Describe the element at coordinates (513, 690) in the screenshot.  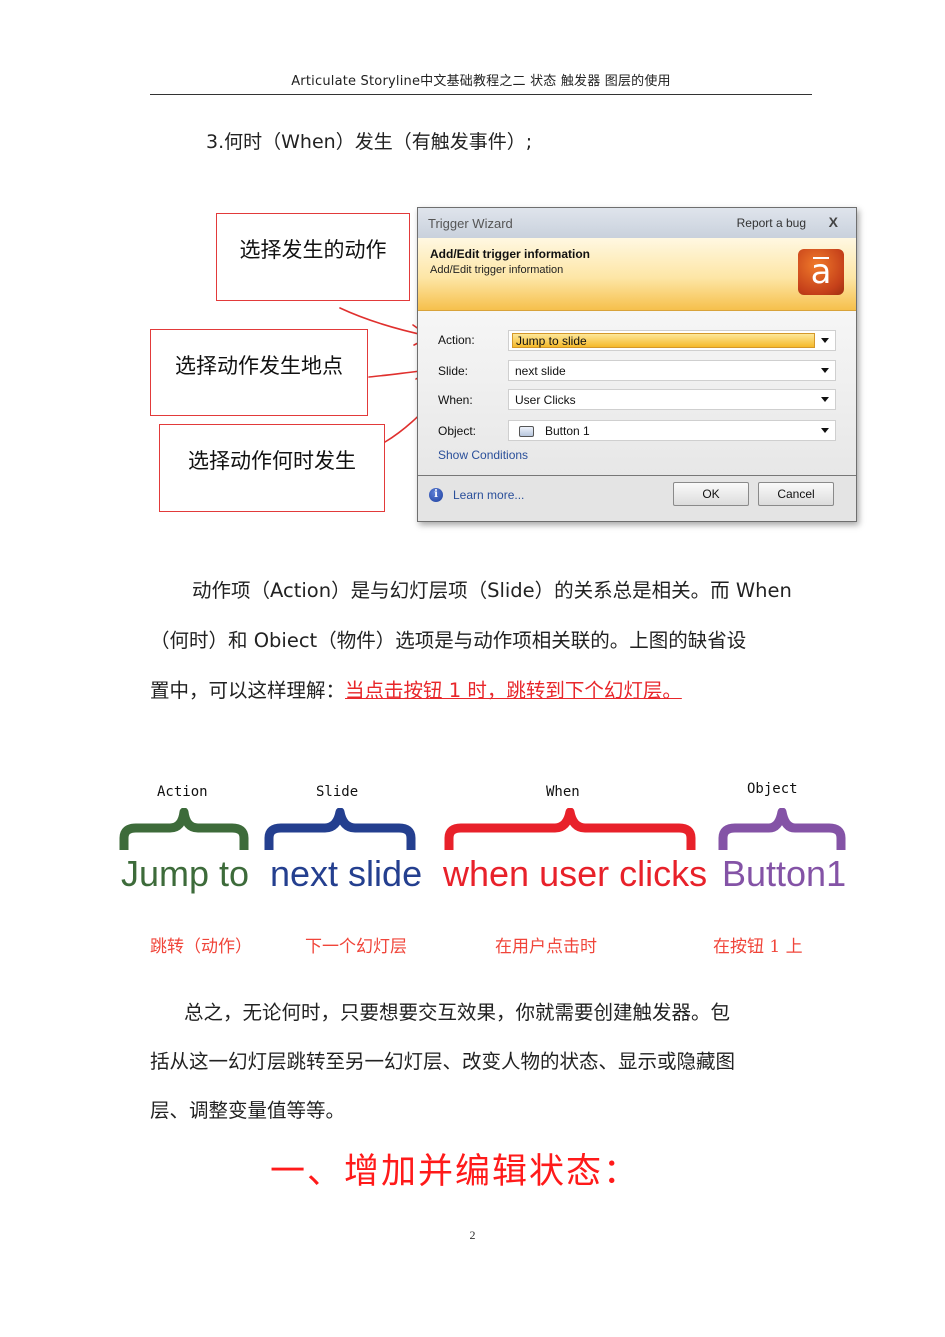
I see `highlighted-explanation: 当点击按钮 1 时，跳转到下个幻灯层。` at that location.